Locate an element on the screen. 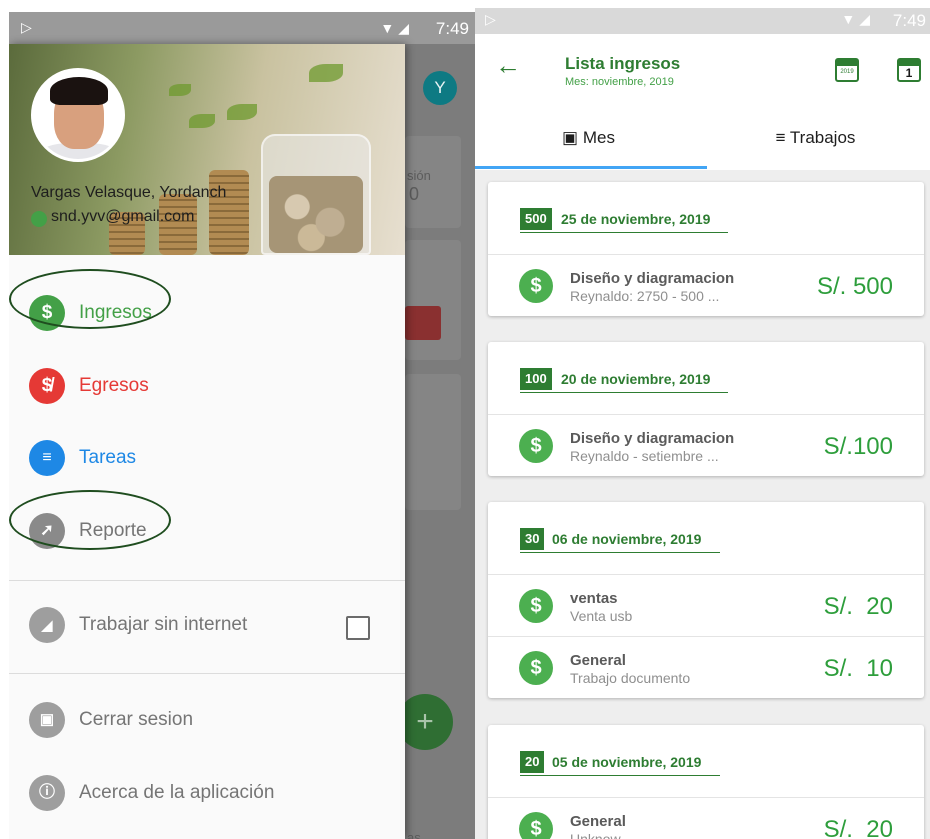 Image resolution: width=930 pixels, height=839 pixels. calendar-year-icon: 2019 is located at coordinates (847, 70).